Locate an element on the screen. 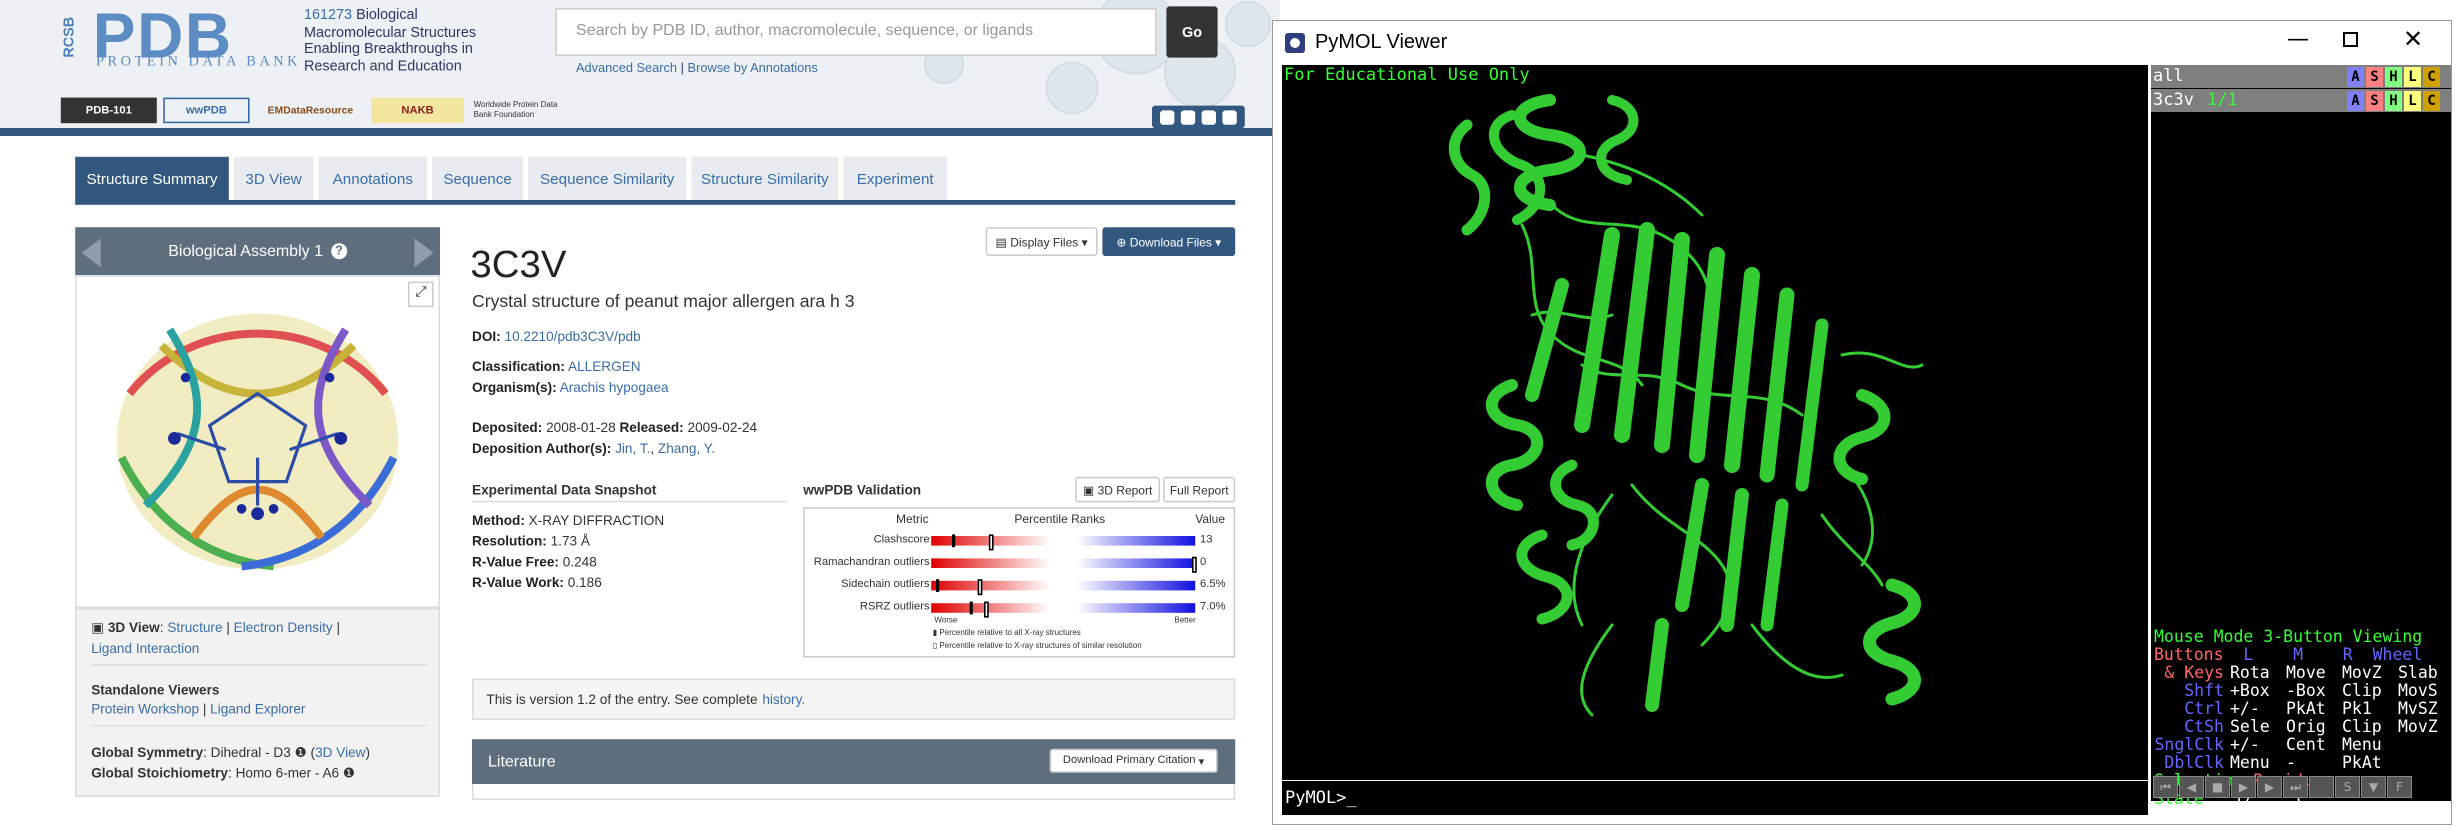 This screenshot has width=2464, height=840. mouse-mode-title: Mouse Mode 3-Button Viewing is located at coordinates (2288, 637).